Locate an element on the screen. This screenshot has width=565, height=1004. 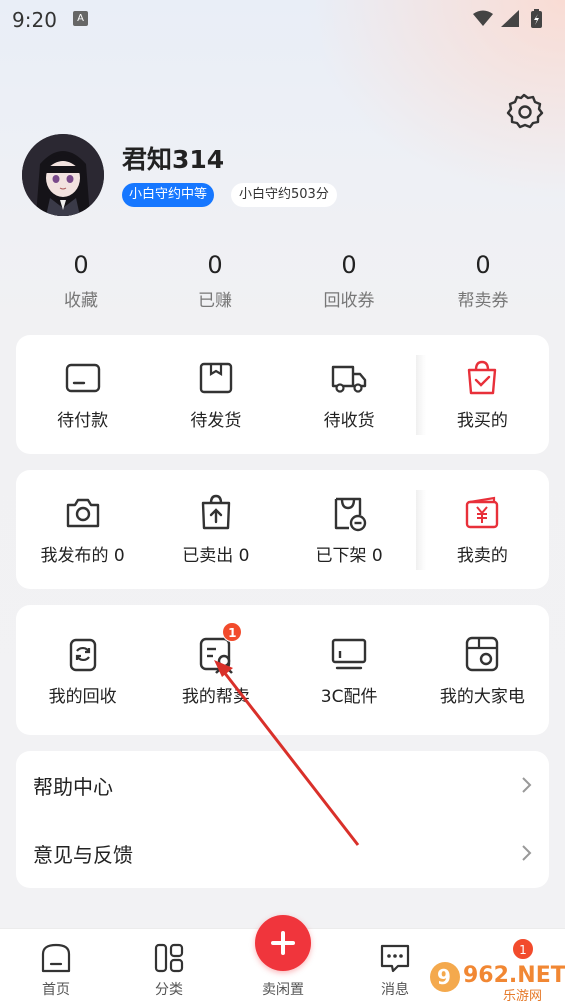
settings-list: 帮助中心 意见与反馈 is located at coordinates (282, 819).